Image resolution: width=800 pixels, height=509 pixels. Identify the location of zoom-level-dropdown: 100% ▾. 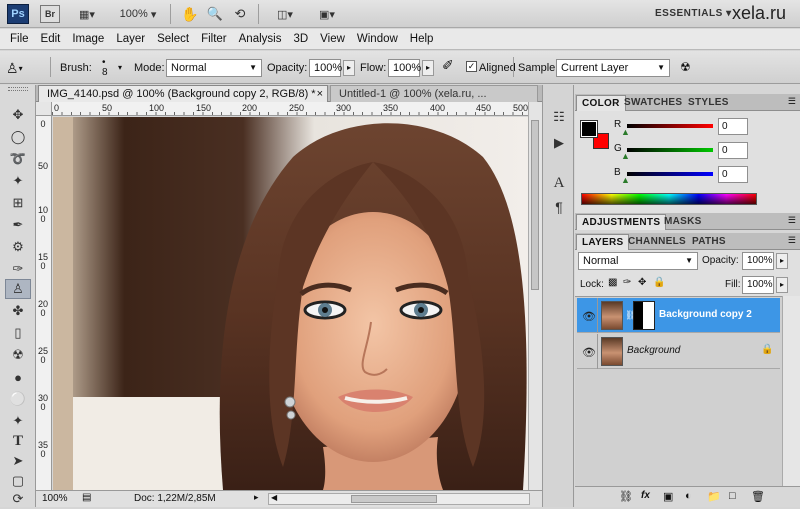
(138, 14).